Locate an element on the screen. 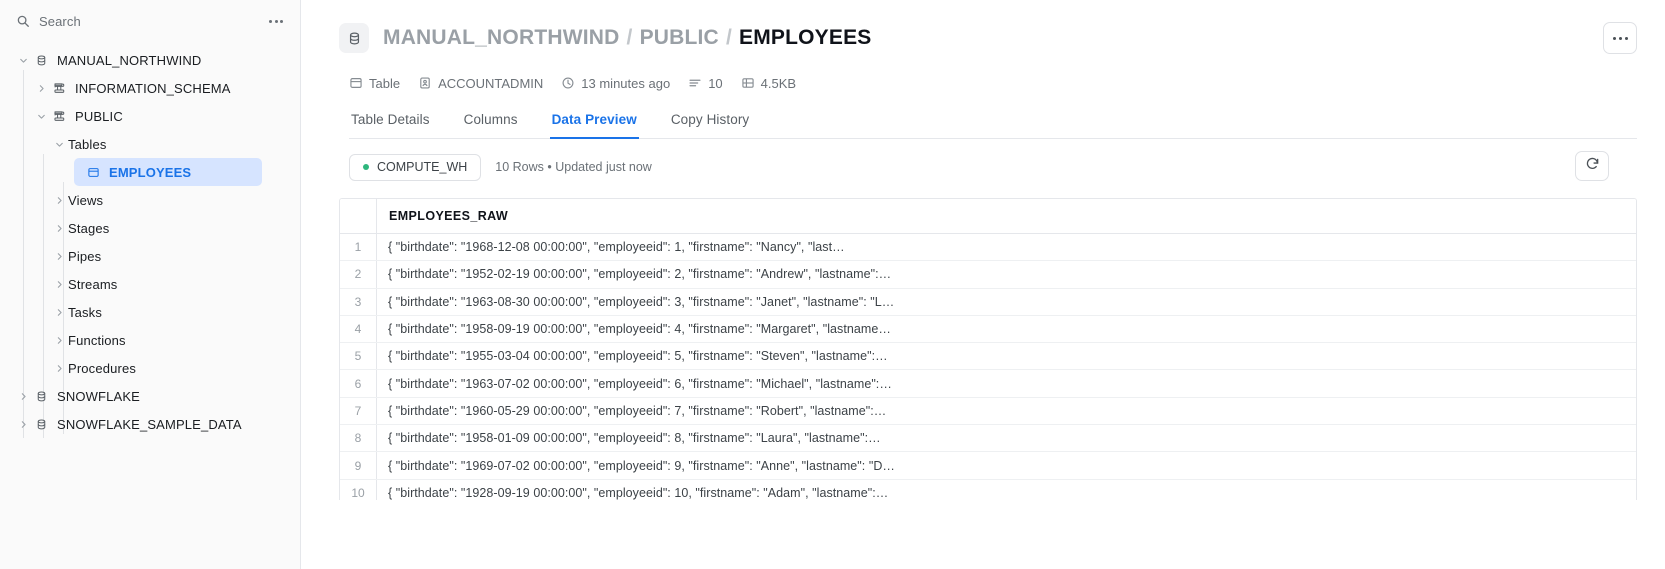 This screenshot has height=569, width=1665. warehouse-status-dot is located at coordinates (366, 167).